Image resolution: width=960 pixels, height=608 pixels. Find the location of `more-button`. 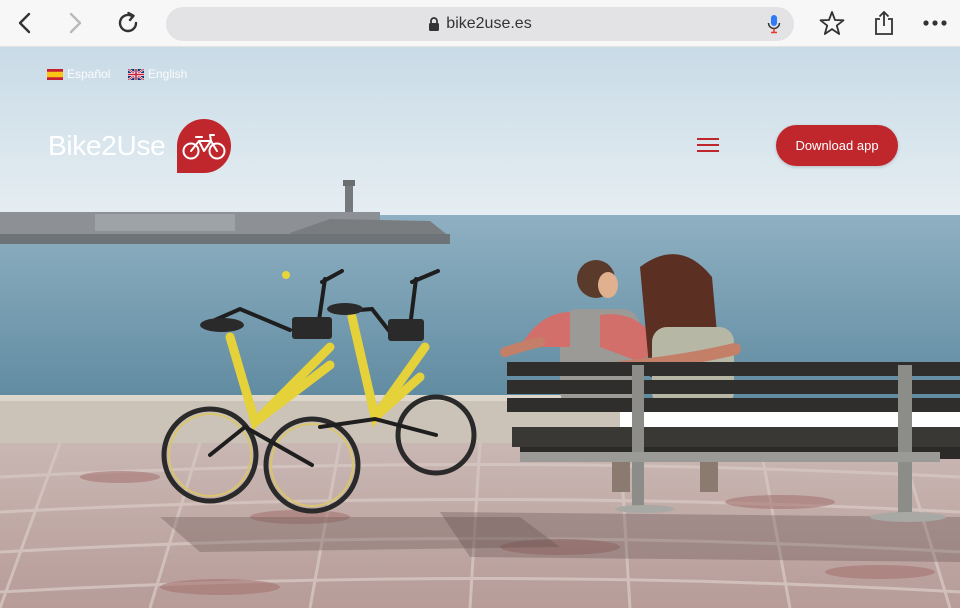

more-button is located at coordinates (935, 23).